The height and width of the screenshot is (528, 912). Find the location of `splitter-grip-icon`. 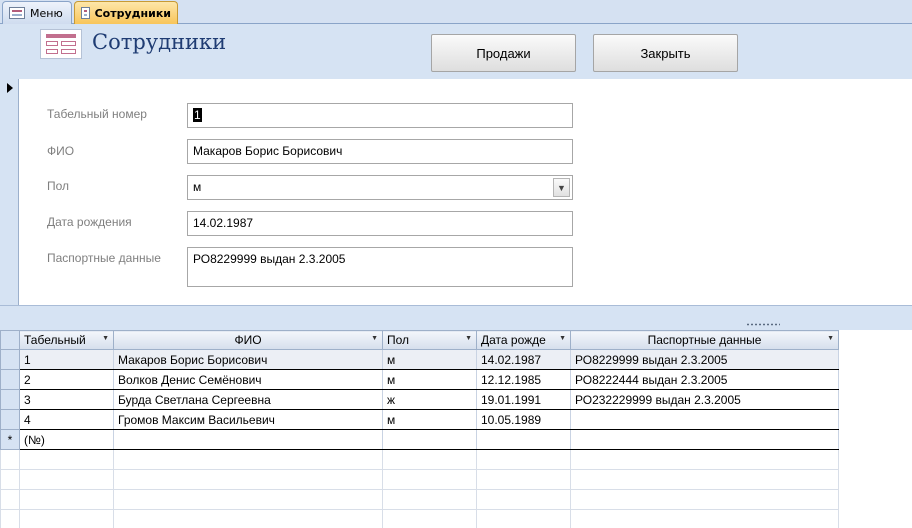

splitter-grip-icon is located at coordinates (763, 324).